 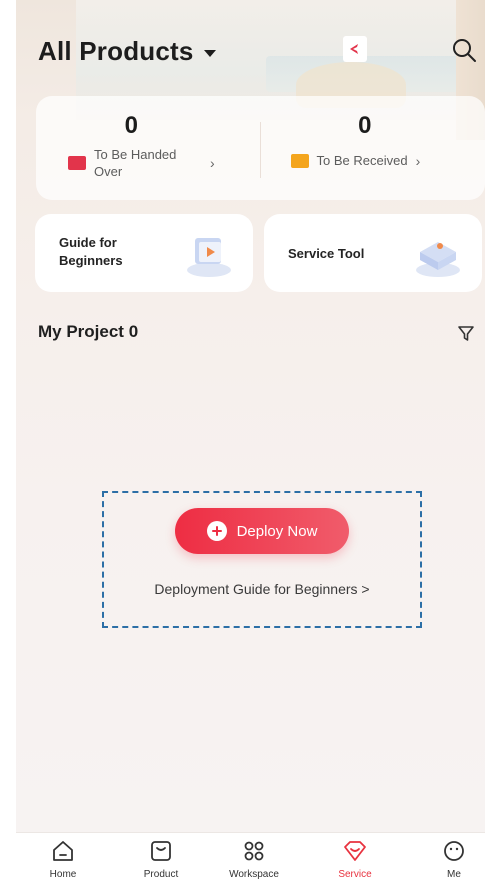 I want to click on service-tool-label: Service Tool, so click(x=326, y=253).